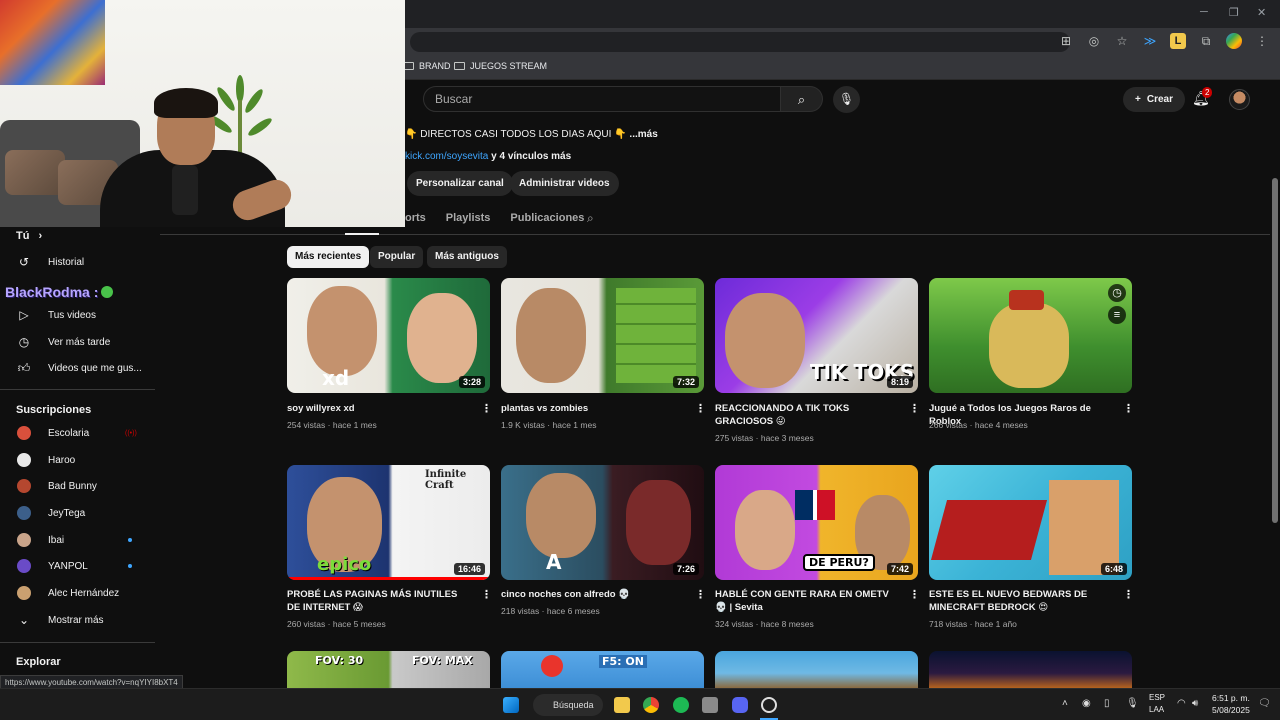  What do you see at coordinates (805, 601) in the screenshot?
I see `video-title: HABLÉ CON GENTE RARA EN OMETV 💀 | Sevita` at bounding box center [805, 601].